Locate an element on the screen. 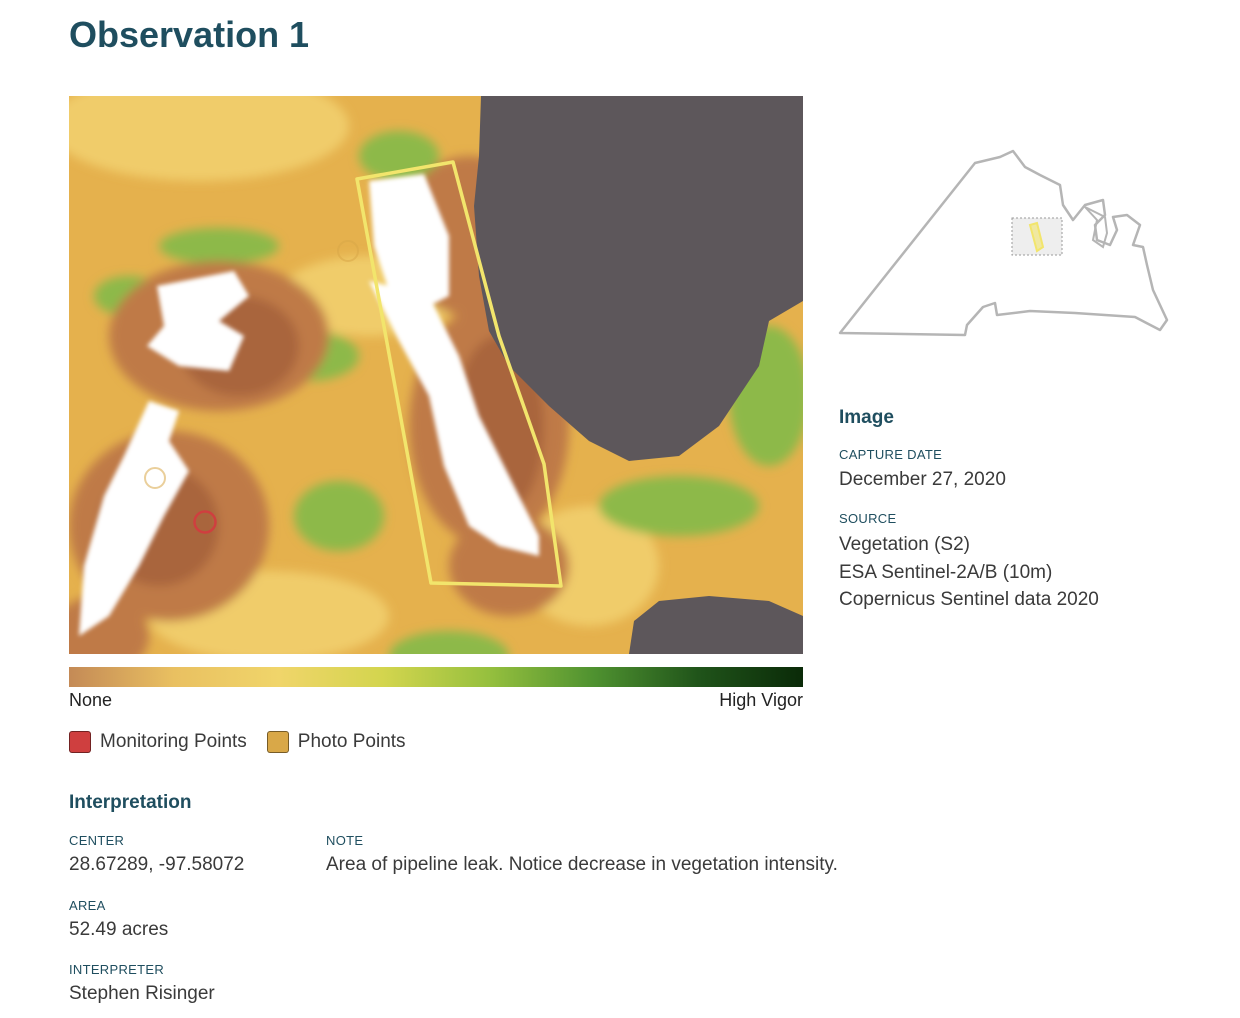 The height and width of the screenshot is (1018, 1240). capture-date-label: CAPTURE DATE is located at coordinates (891, 454).